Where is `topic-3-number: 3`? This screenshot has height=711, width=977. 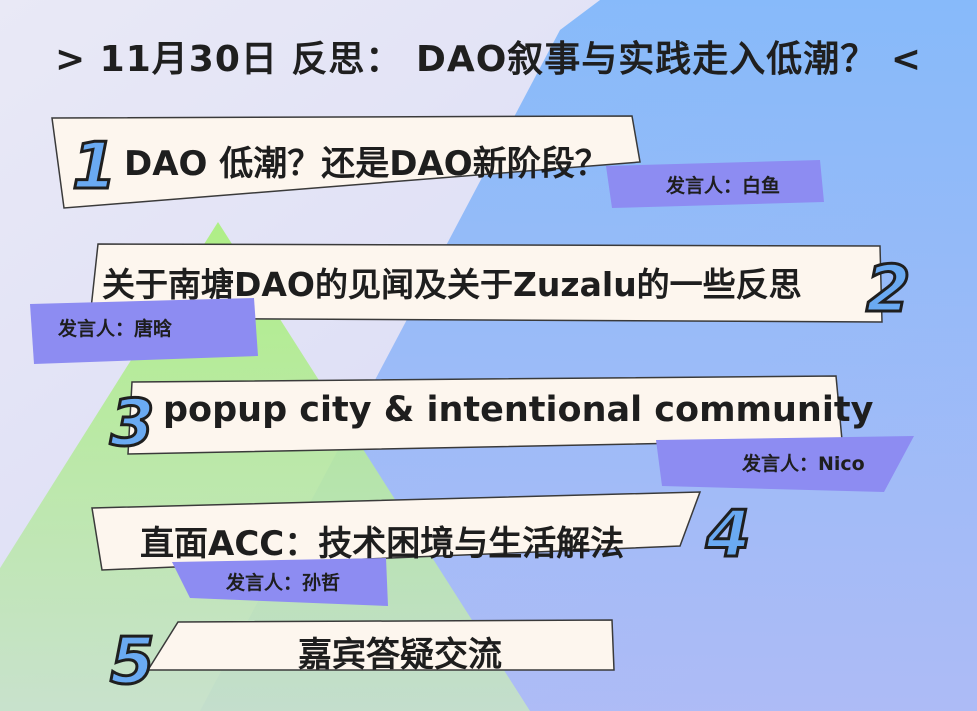 topic-3-number: 3 is located at coordinates (133, 424).